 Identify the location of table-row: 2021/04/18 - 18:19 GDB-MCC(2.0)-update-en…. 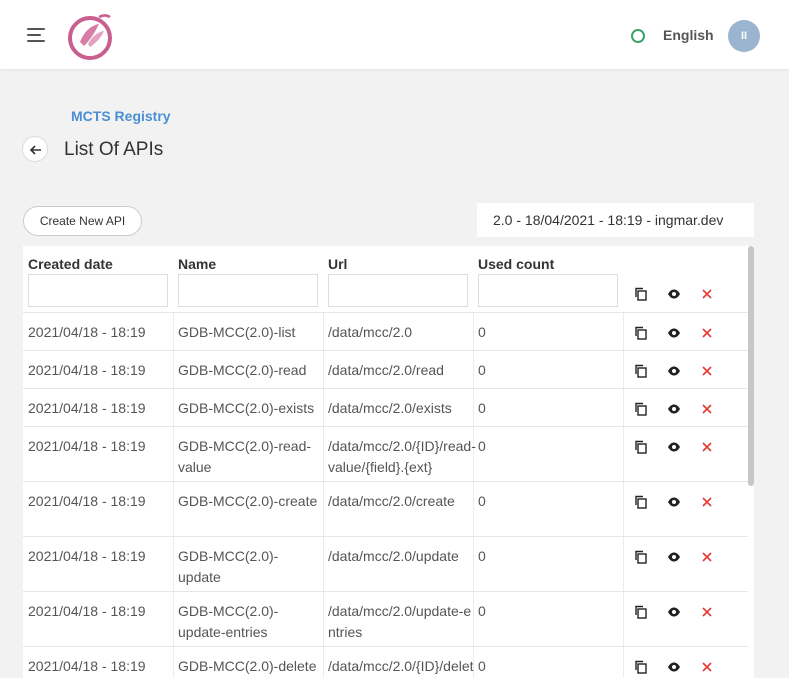
(385, 618).